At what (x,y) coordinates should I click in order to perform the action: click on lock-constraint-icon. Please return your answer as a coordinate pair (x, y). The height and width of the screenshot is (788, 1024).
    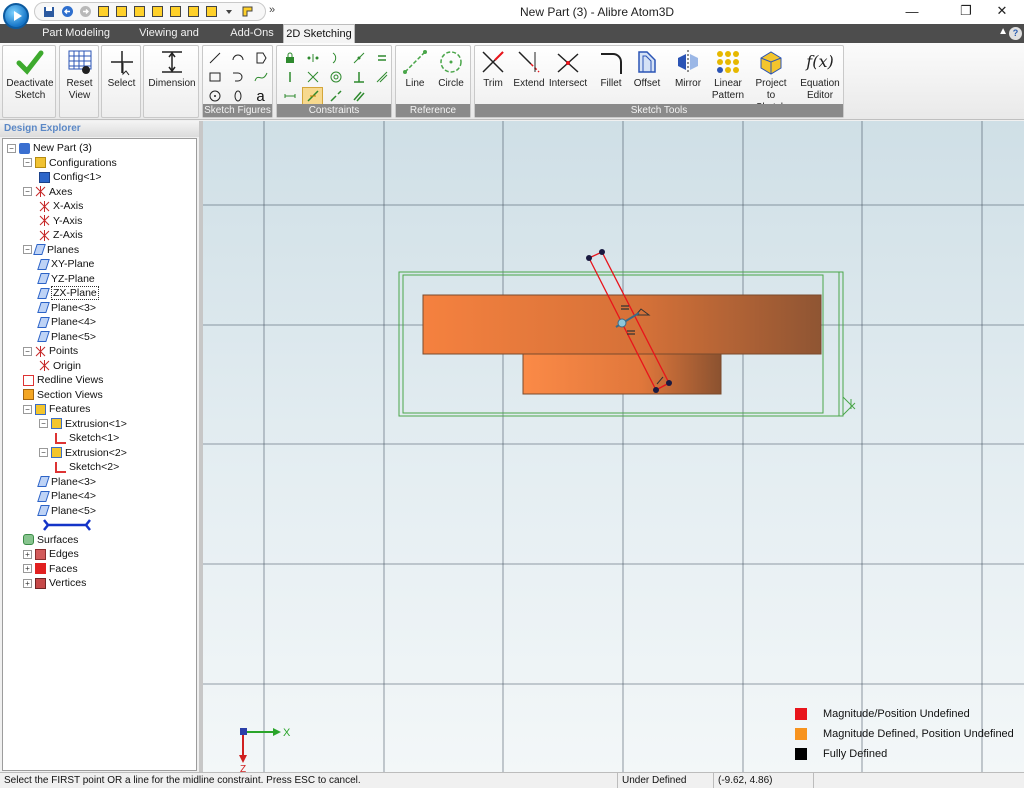
    Looking at the image, I should click on (289, 58).